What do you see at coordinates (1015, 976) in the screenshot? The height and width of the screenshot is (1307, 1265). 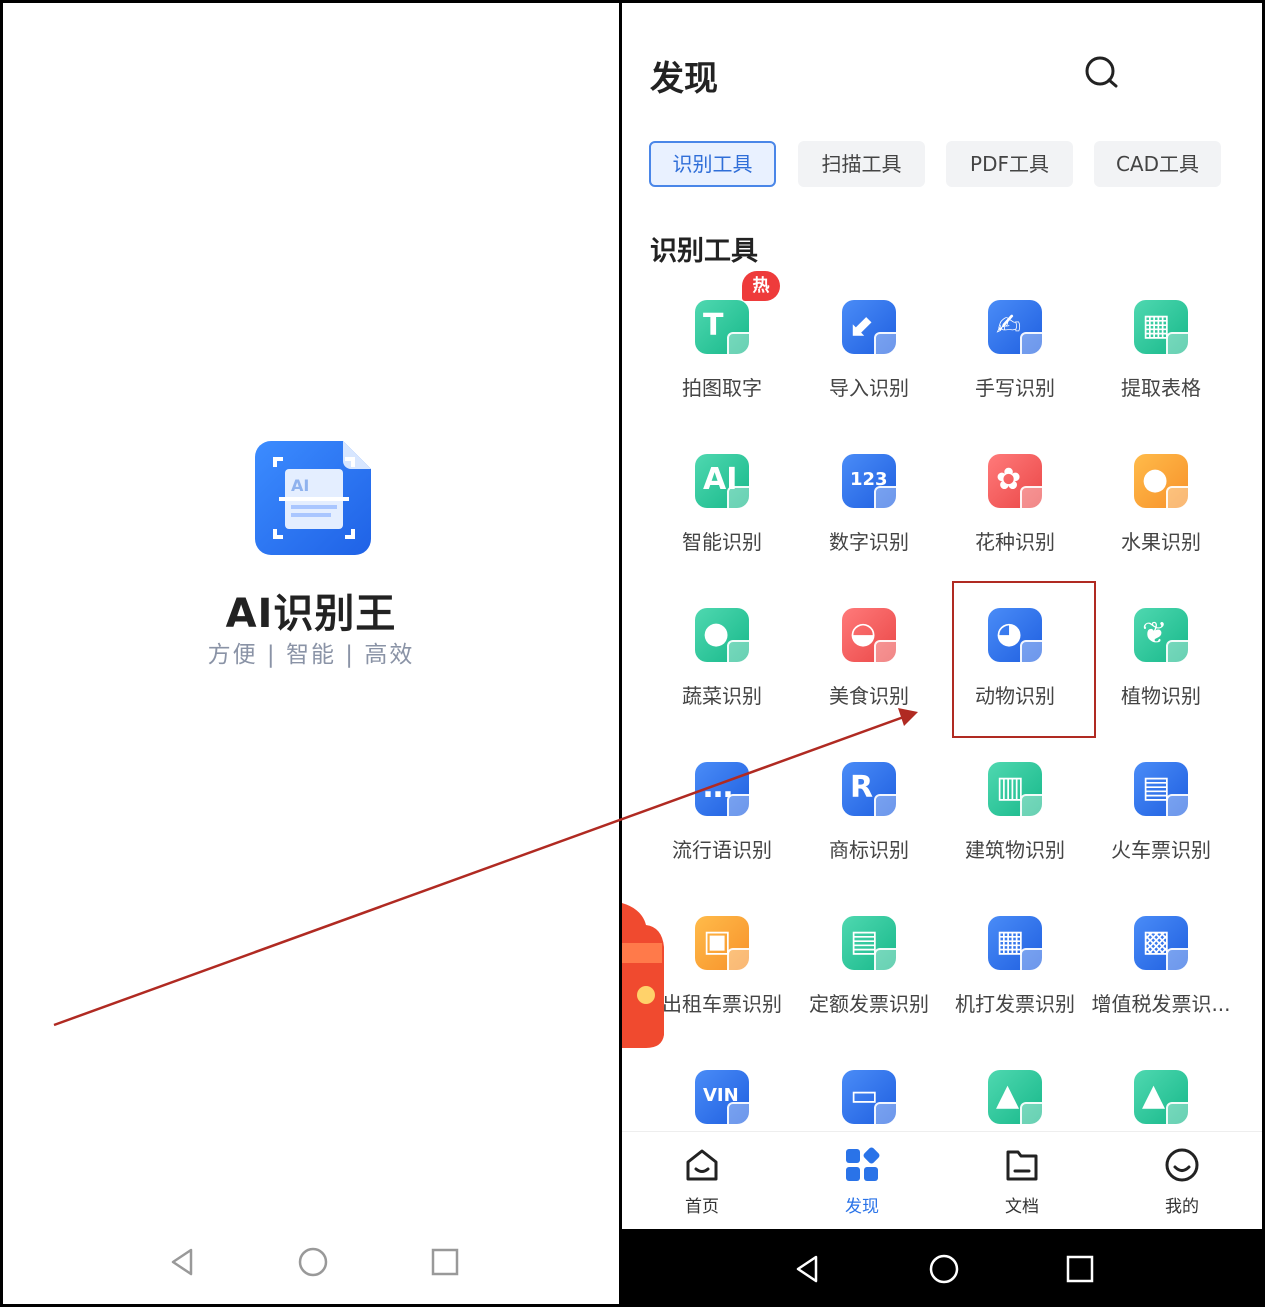 I see `tool-item: ▦ 机打发票识别` at bounding box center [1015, 976].